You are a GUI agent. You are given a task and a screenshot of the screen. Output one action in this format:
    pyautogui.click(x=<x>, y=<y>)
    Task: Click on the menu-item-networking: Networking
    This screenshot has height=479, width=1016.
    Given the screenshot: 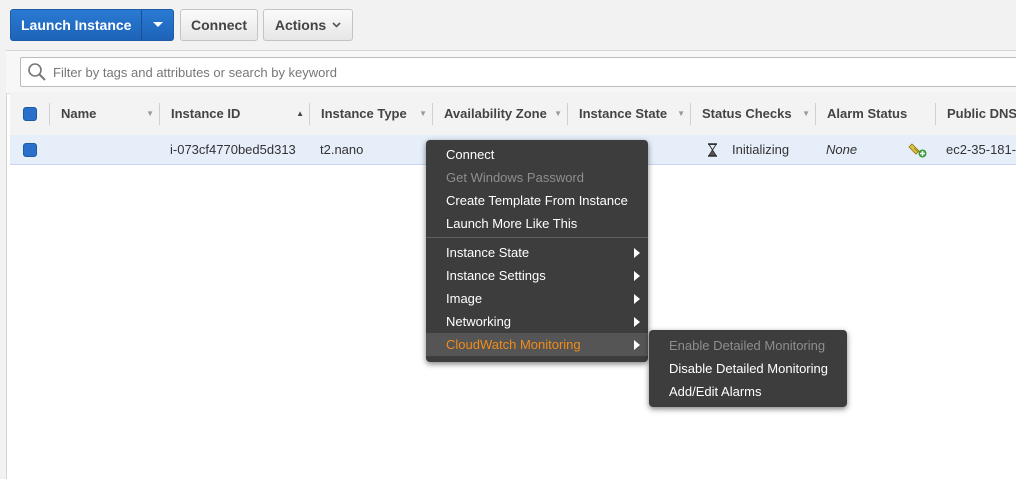 What is the action you would take?
    pyautogui.click(x=537, y=321)
    